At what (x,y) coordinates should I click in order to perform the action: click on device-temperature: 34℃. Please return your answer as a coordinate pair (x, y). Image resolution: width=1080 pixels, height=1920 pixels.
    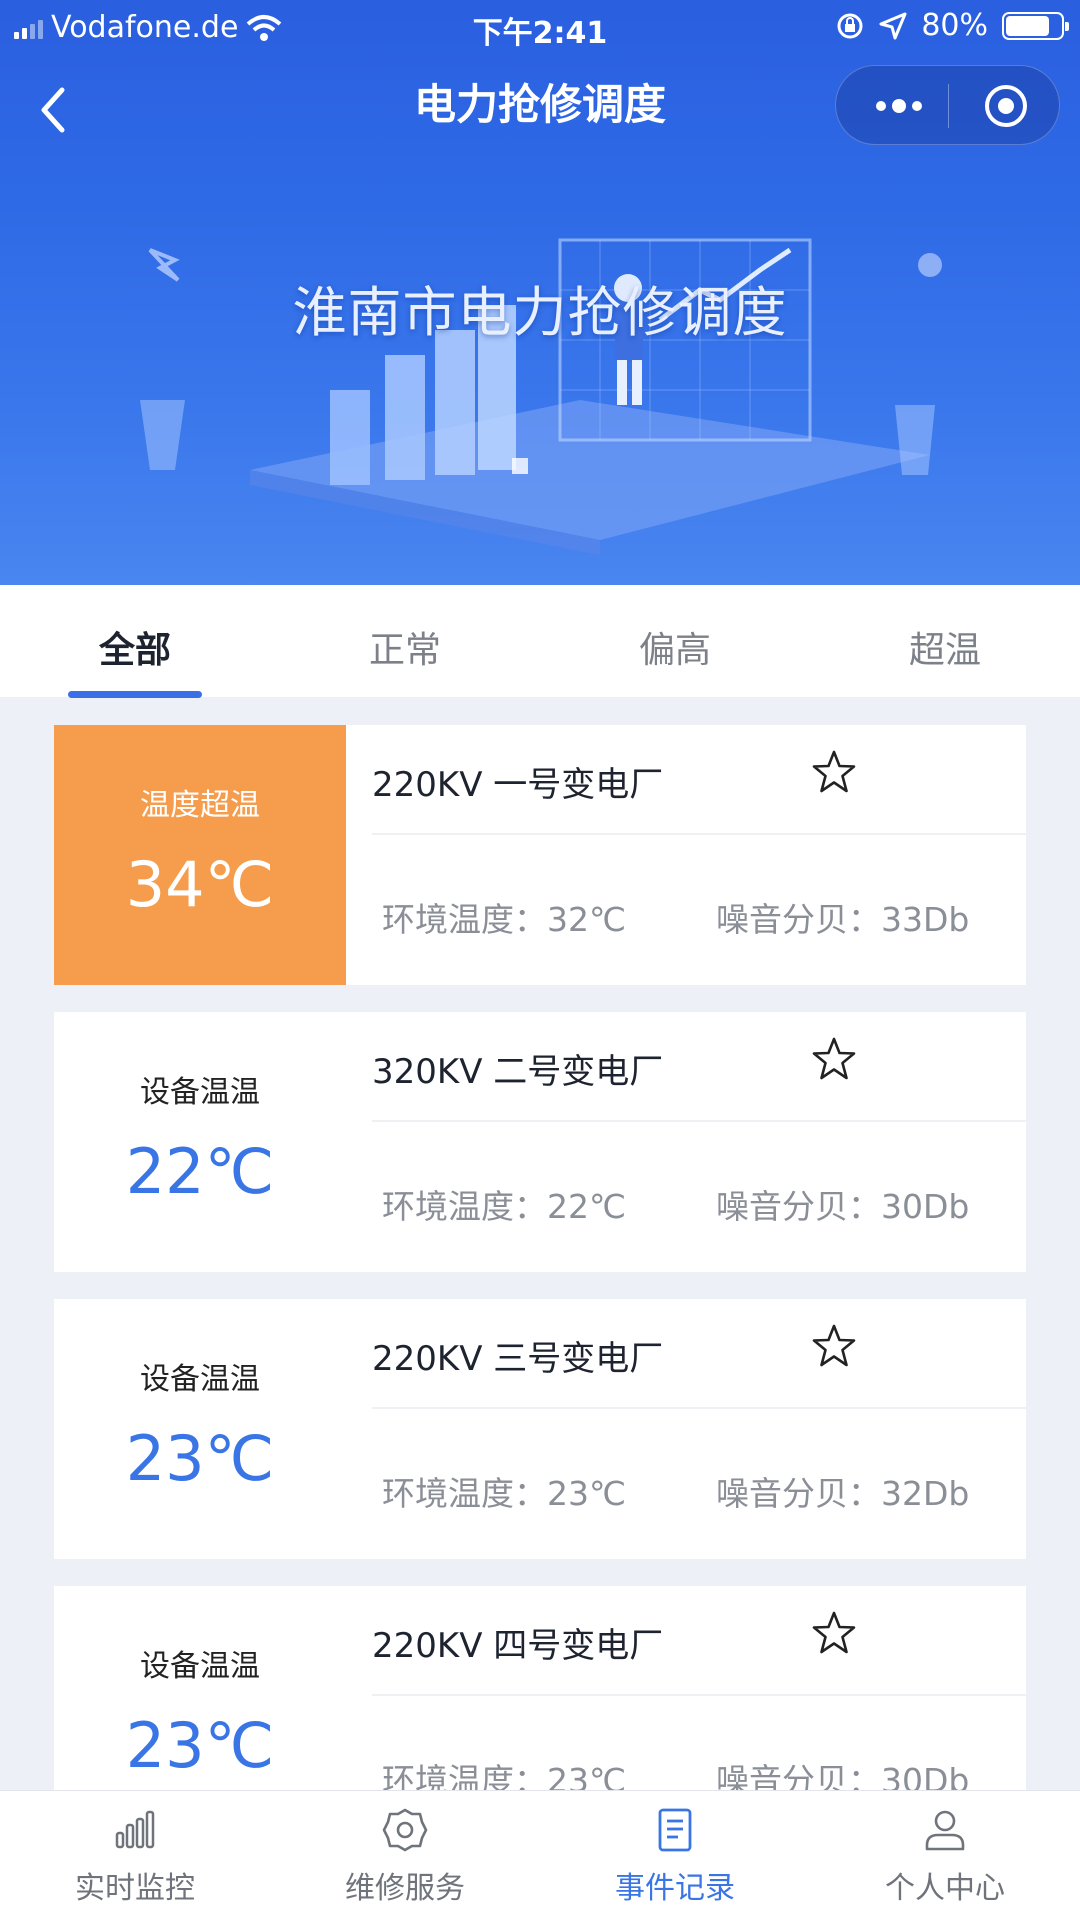
    Looking at the image, I should click on (200, 884).